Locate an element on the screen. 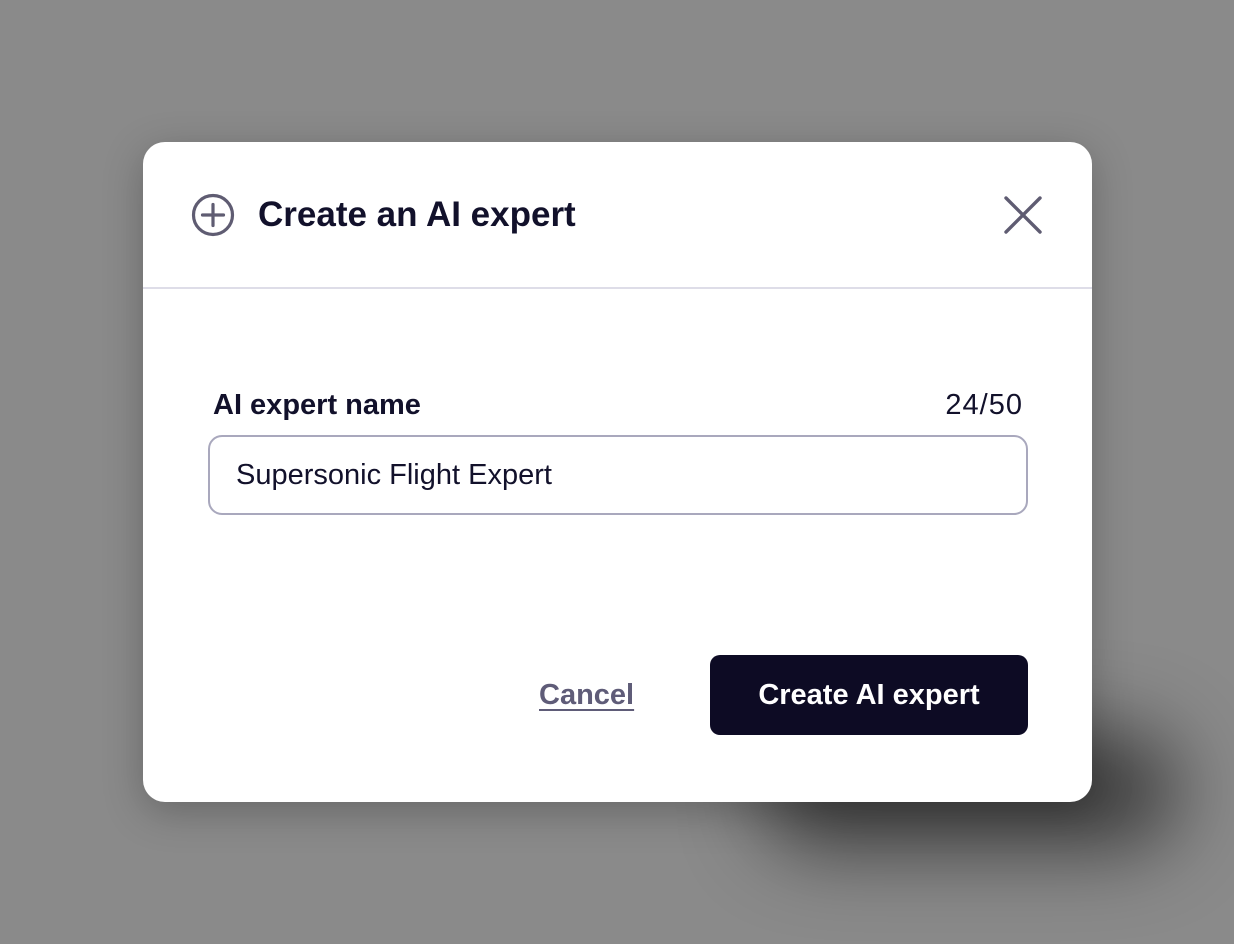  name-field-label: AI expert name is located at coordinates (317, 405).